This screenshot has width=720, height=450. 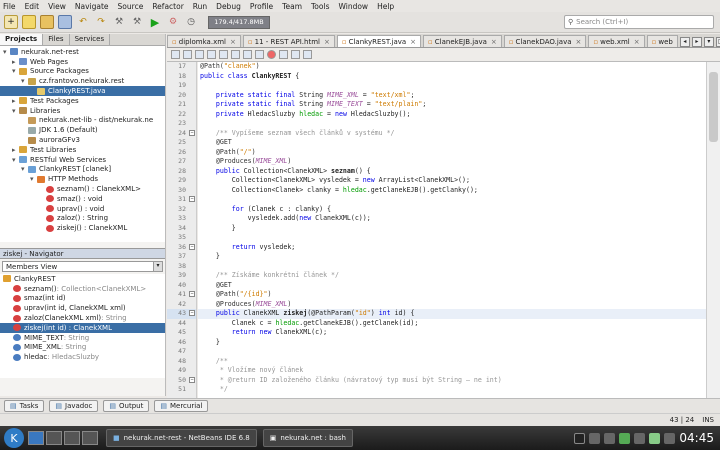 What do you see at coordinates (82, 91) in the screenshot?
I see `tree-item: ClankyREST.java` at bounding box center [82, 91].